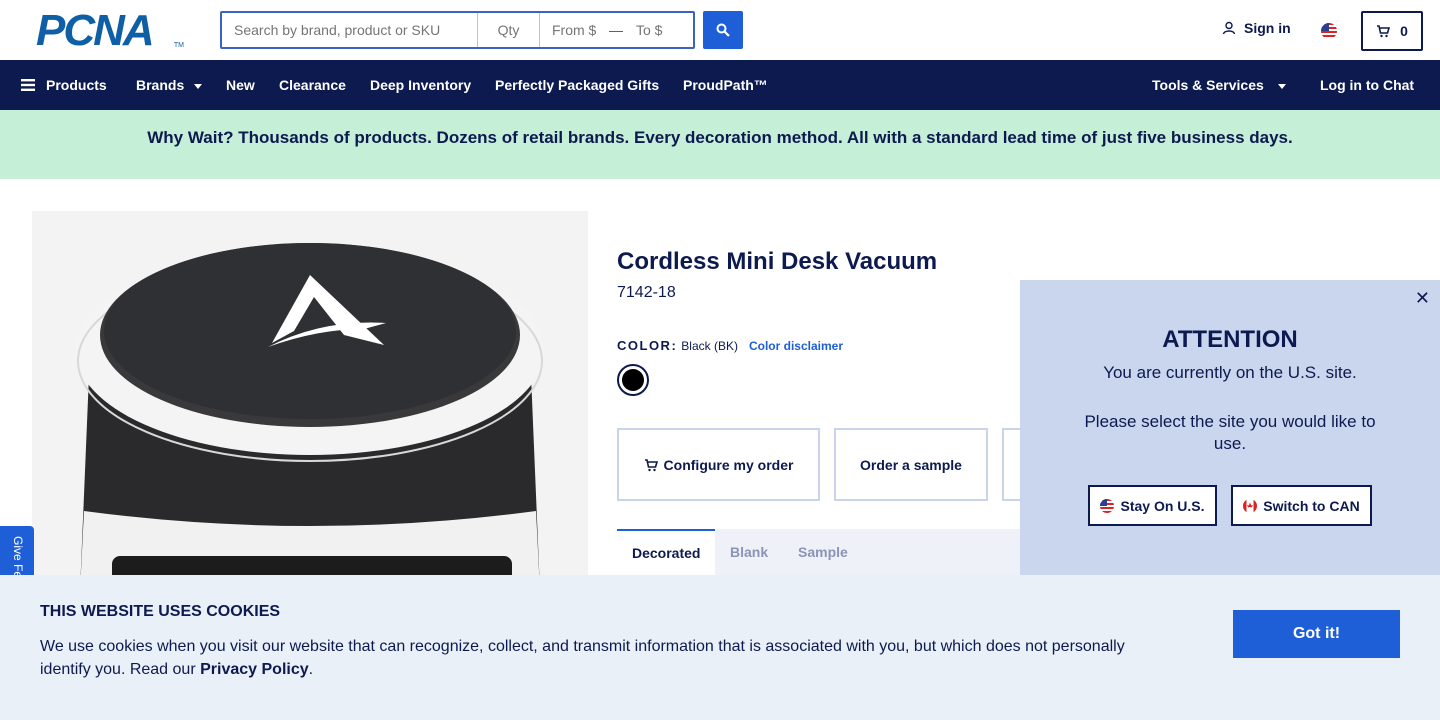 This screenshot has width=1440, height=720. What do you see at coordinates (1422, 298) in the screenshot?
I see `close-icon: ✕` at bounding box center [1422, 298].